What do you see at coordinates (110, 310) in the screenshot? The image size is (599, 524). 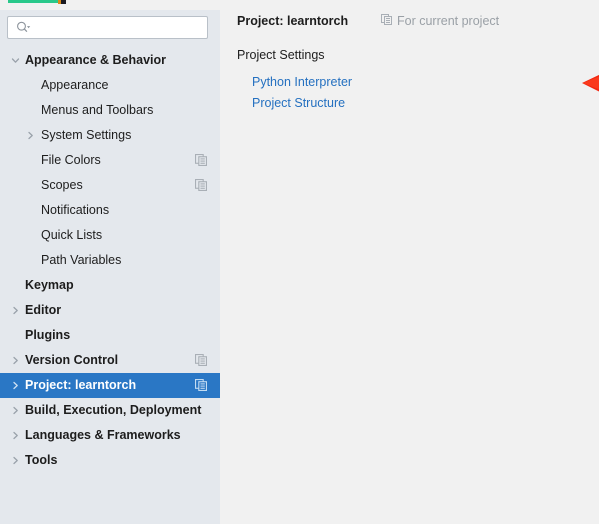 I see `sidebar-item-editor: Editor` at bounding box center [110, 310].